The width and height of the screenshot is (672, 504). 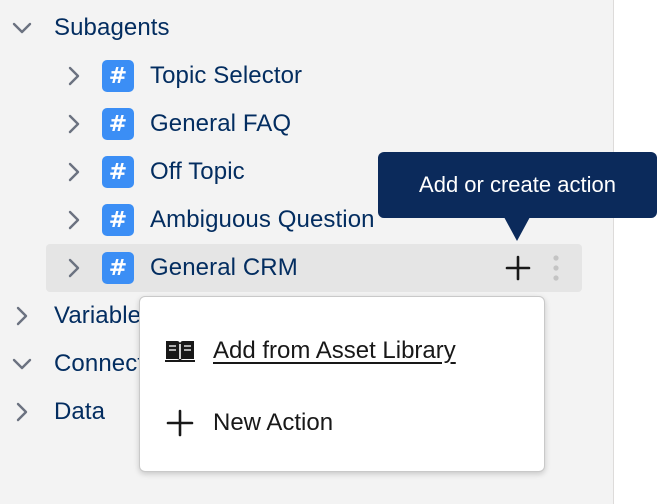 What do you see at coordinates (221, 123) in the screenshot?
I see `subagent-item-label: General FAQ` at bounding box center [221, 123].